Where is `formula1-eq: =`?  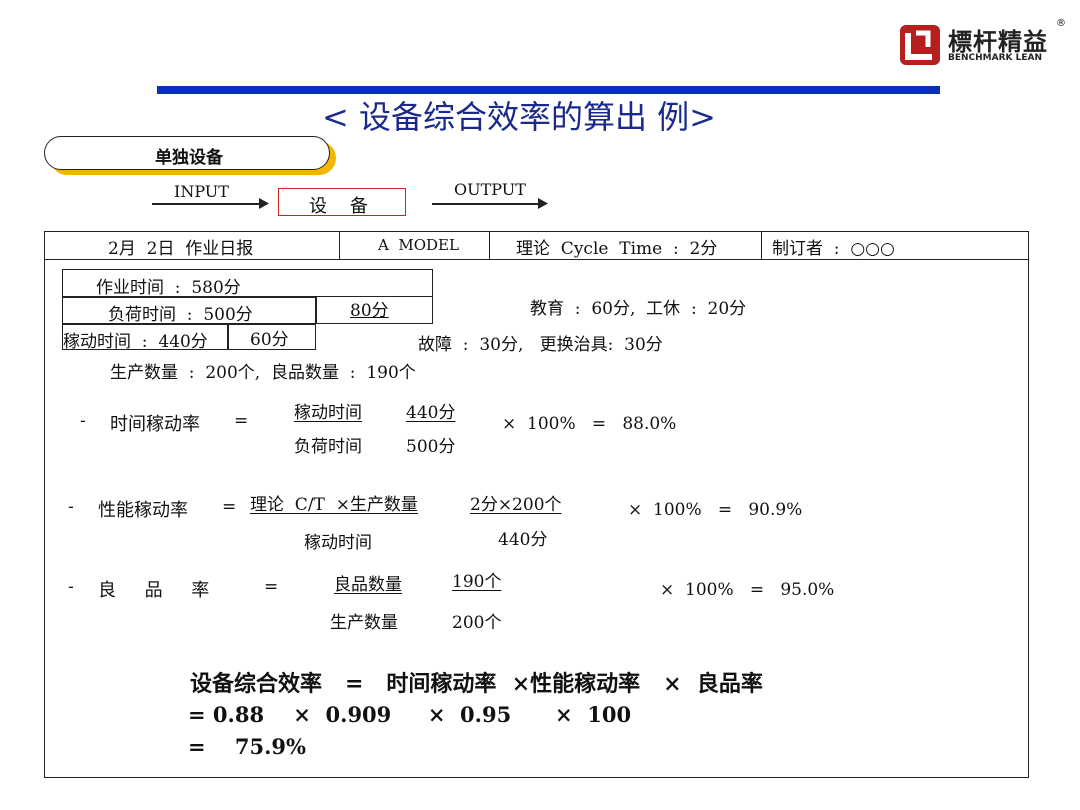
formula1-eq: = is located at coordinates (241, 421).